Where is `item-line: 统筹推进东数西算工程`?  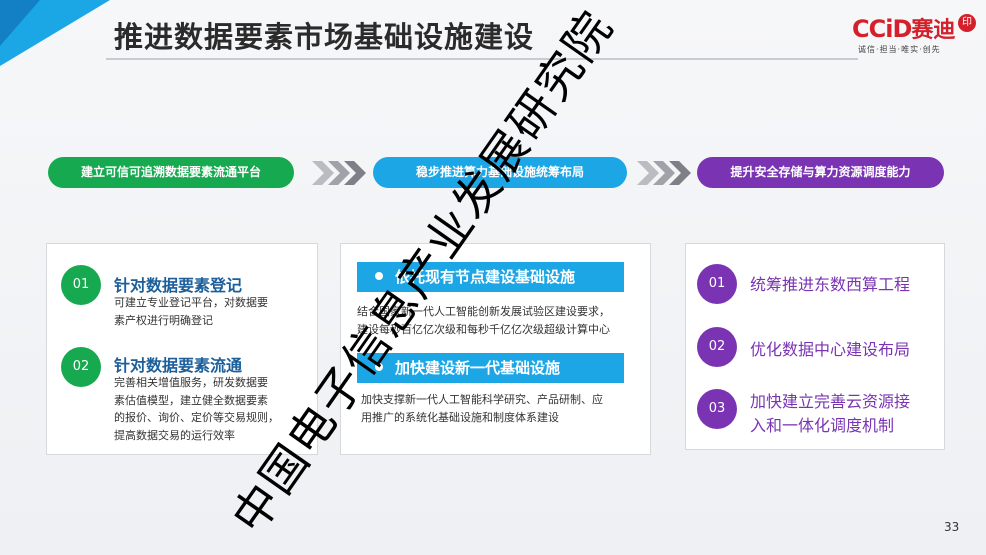 item-line: 统筹推进东数西算工程 is located at coordinates (830, 284).